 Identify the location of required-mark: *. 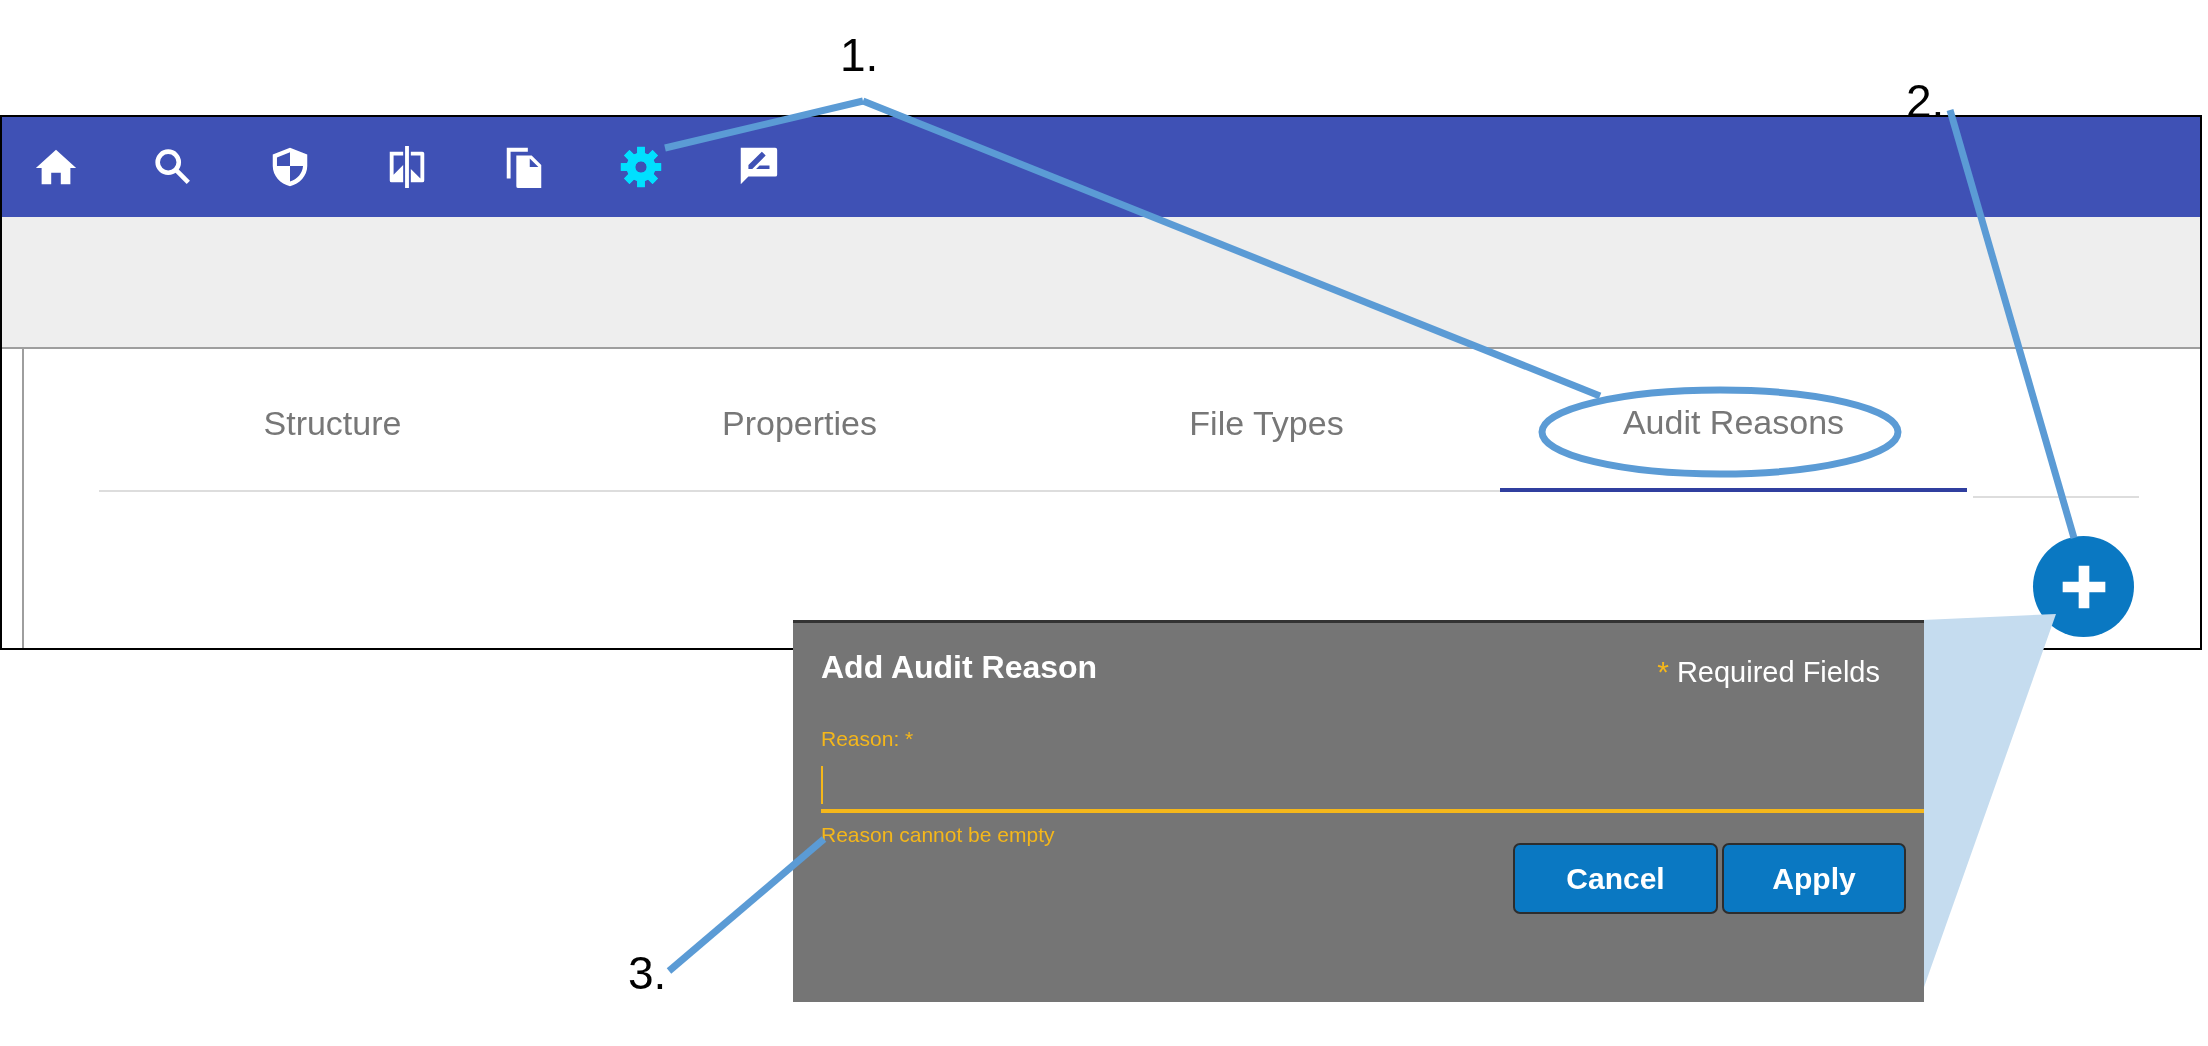
(1663, 672).